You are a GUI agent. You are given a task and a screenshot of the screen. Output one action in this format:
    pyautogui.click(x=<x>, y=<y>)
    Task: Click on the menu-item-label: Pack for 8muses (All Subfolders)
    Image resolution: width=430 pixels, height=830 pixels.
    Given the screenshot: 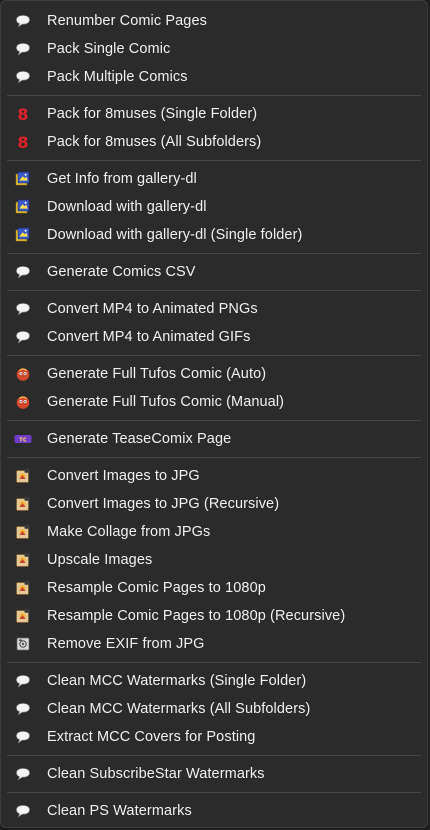 What is the action you would take?
    pyautogui.click(x=154, y=142)
    